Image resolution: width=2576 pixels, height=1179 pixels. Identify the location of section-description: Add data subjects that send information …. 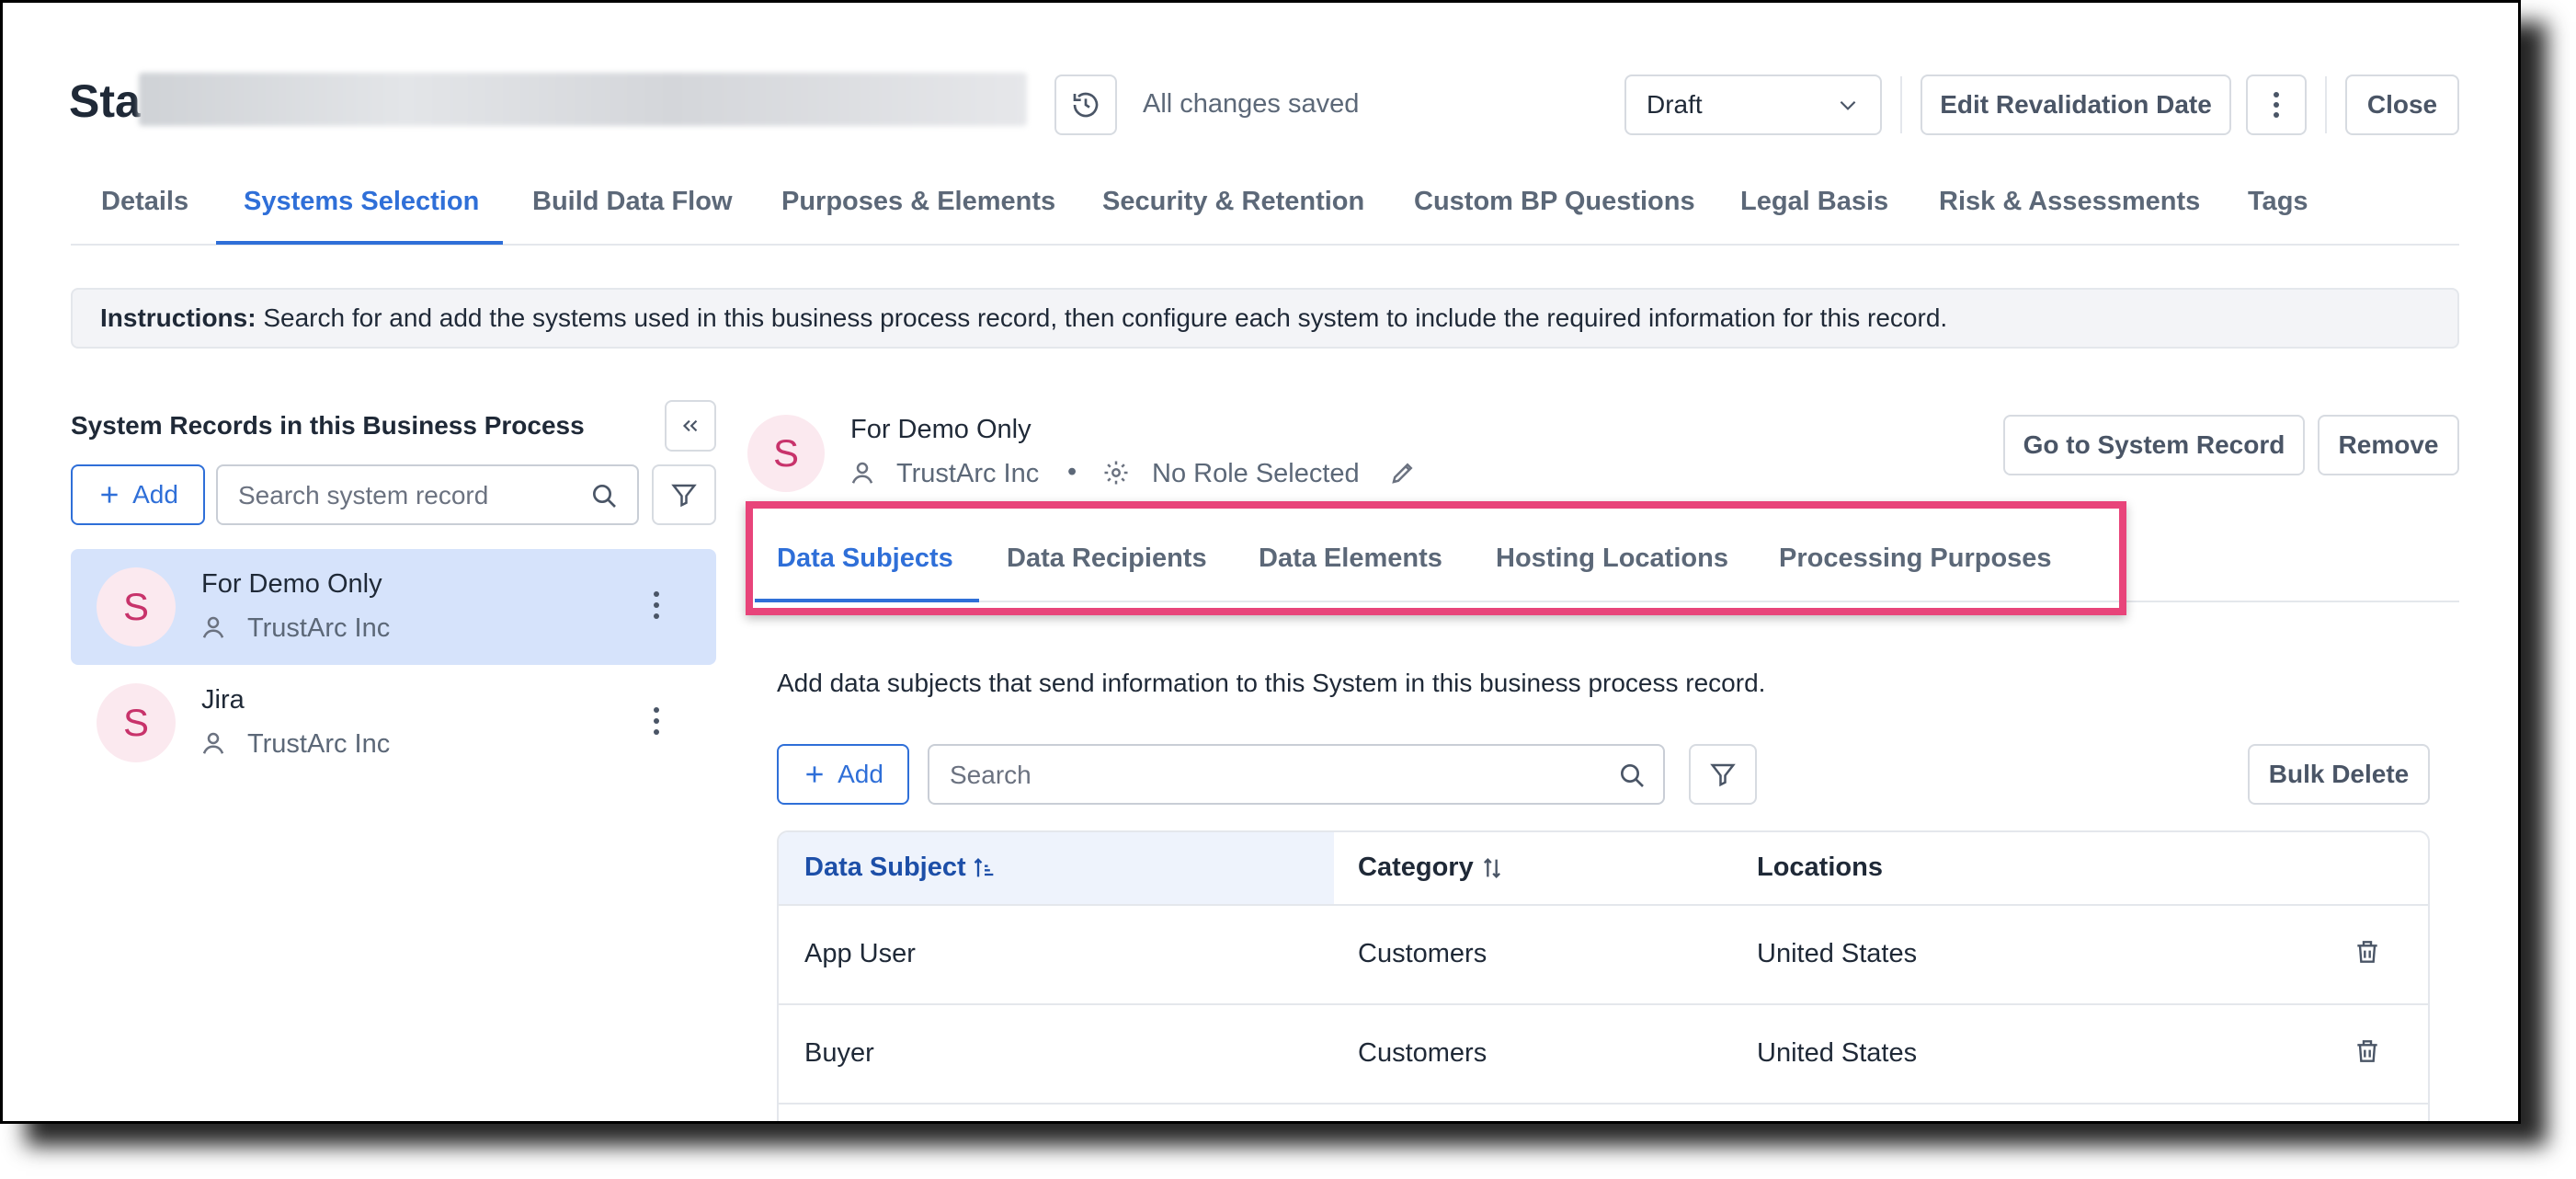
(1271, 683).